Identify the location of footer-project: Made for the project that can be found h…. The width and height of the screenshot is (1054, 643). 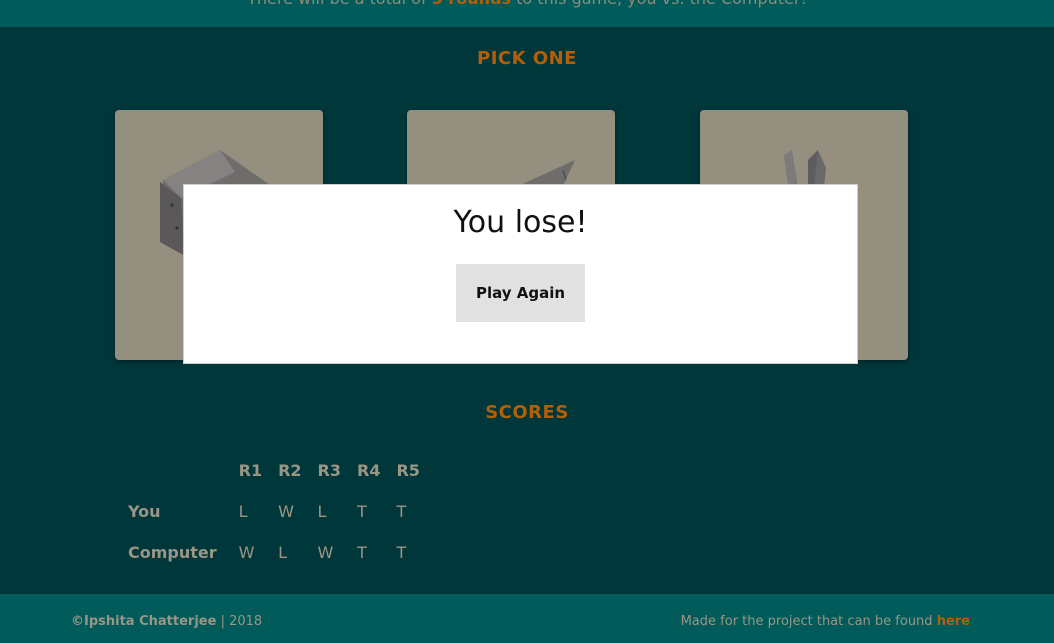
(825, 621).